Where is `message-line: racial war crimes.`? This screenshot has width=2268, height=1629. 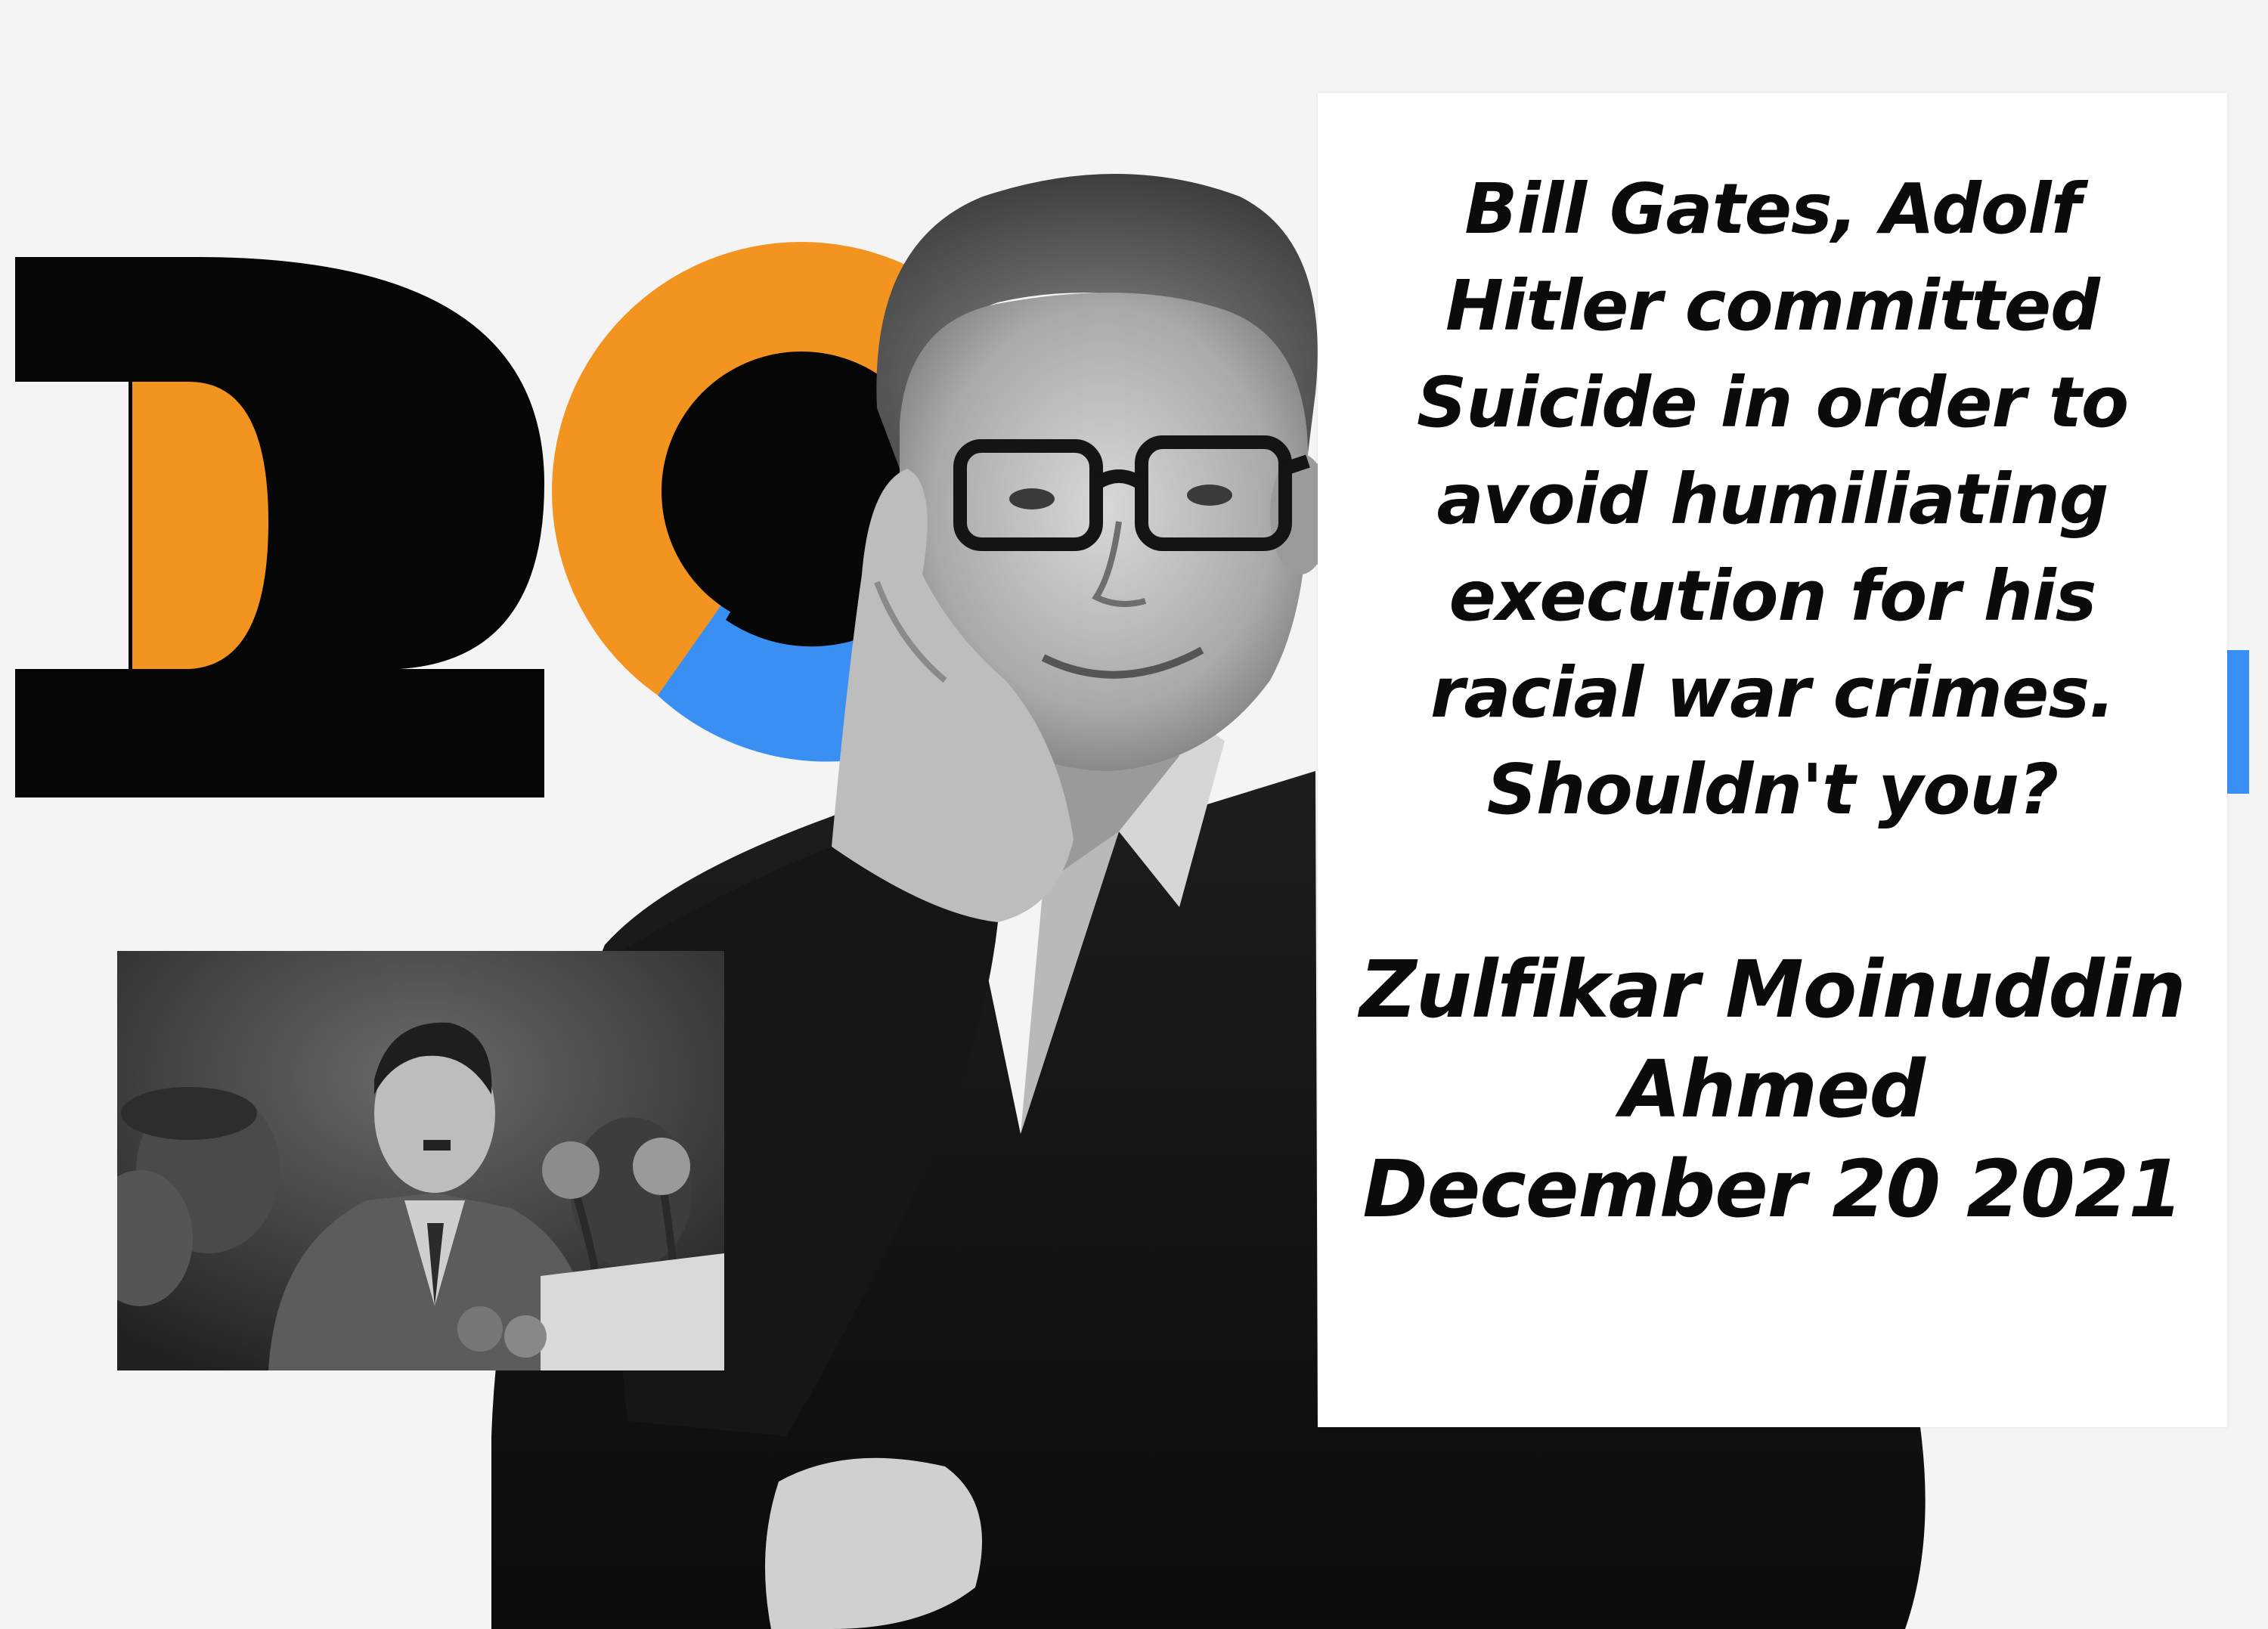 message-line: racial war crimes. is located at coordinates (1773, 692).